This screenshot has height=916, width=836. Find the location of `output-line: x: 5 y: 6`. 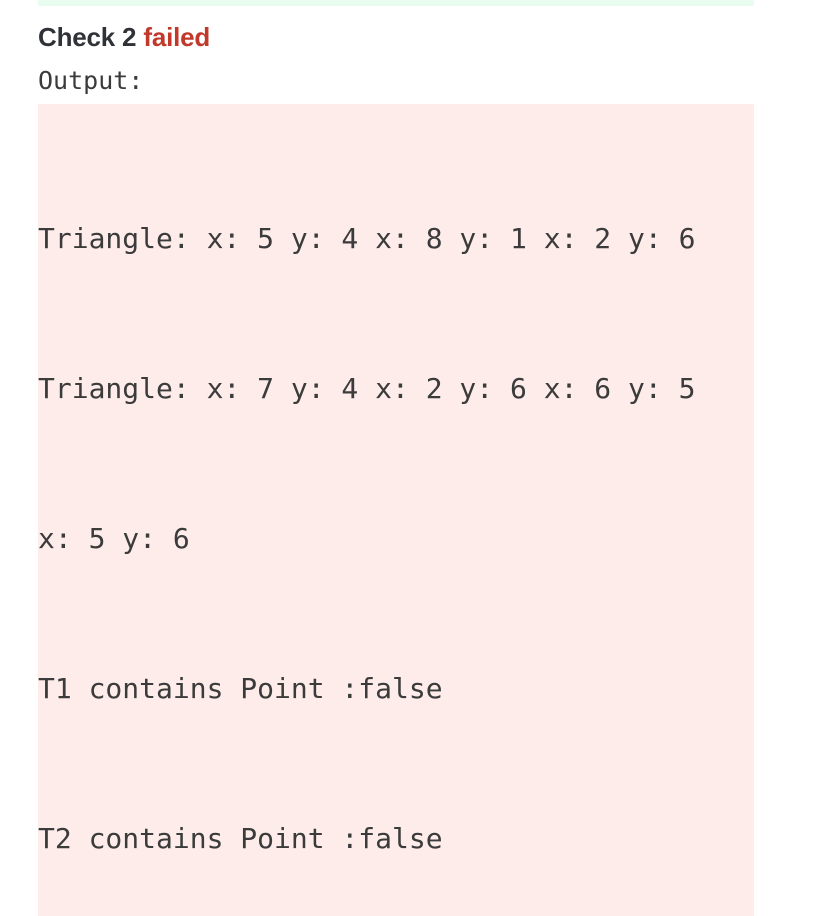

output-line: x: 5 y: 6 is located at coordinates (114, 538).